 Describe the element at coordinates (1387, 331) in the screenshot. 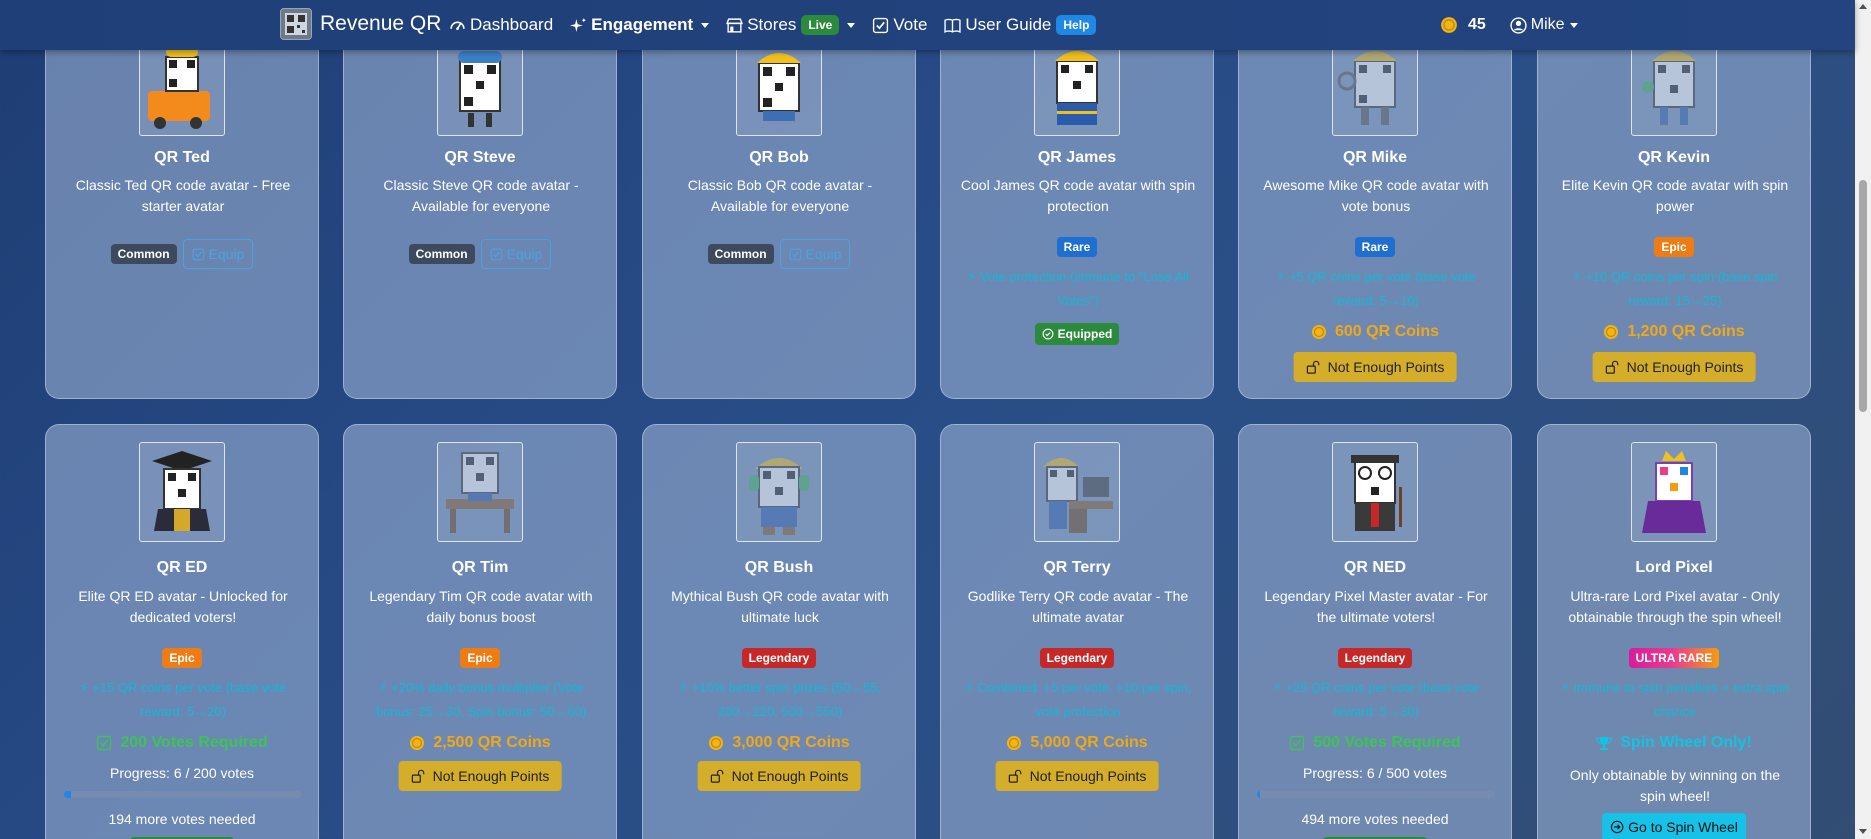

I see `price-label: 600 QR Coins` at that location.